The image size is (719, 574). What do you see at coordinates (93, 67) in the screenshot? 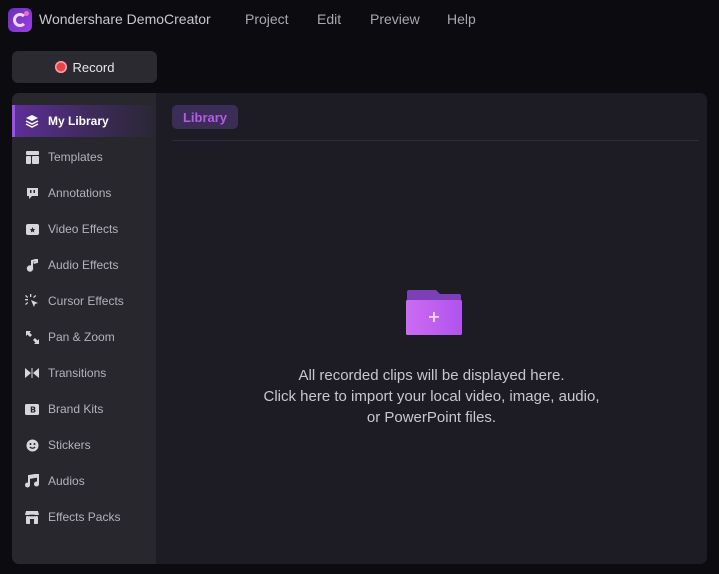
I see `record-label: Record` at bounding box center [93, 67].